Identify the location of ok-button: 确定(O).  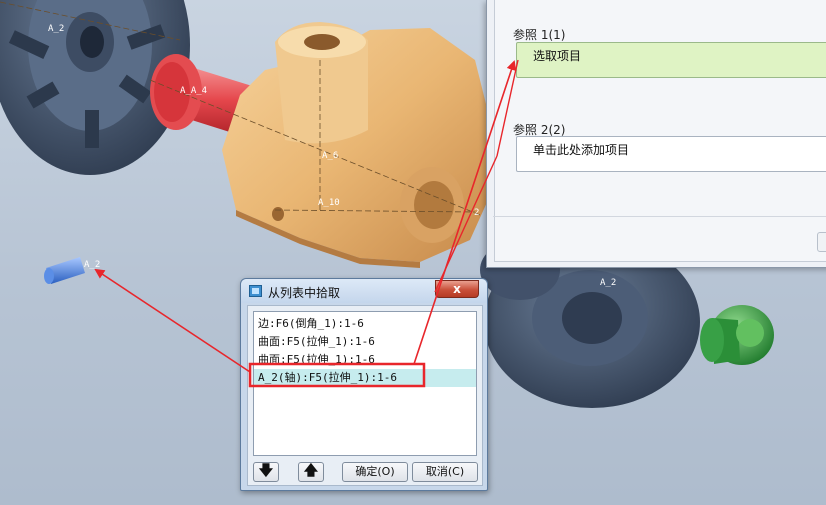
(375, 472).